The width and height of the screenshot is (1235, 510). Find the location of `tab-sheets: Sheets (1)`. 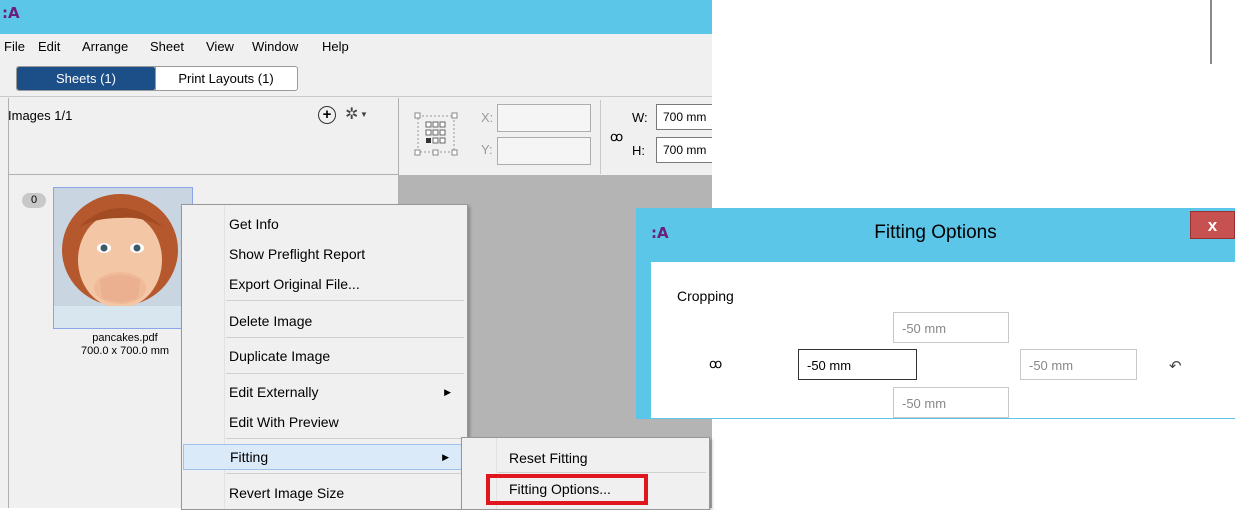

tab-sheets: Sheets (1) is located at coordinates (86, 78).